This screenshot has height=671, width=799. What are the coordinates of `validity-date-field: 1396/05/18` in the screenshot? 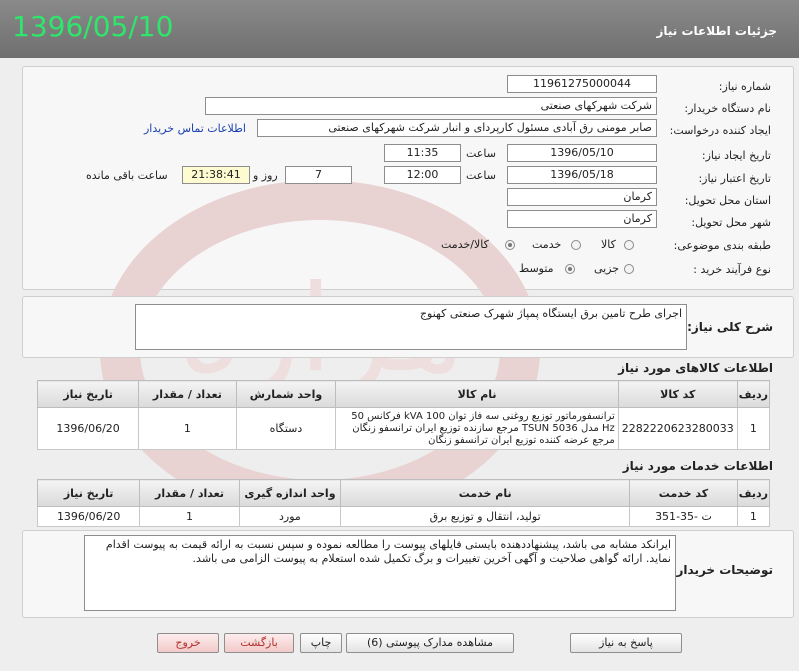 It's located at (582, 175).